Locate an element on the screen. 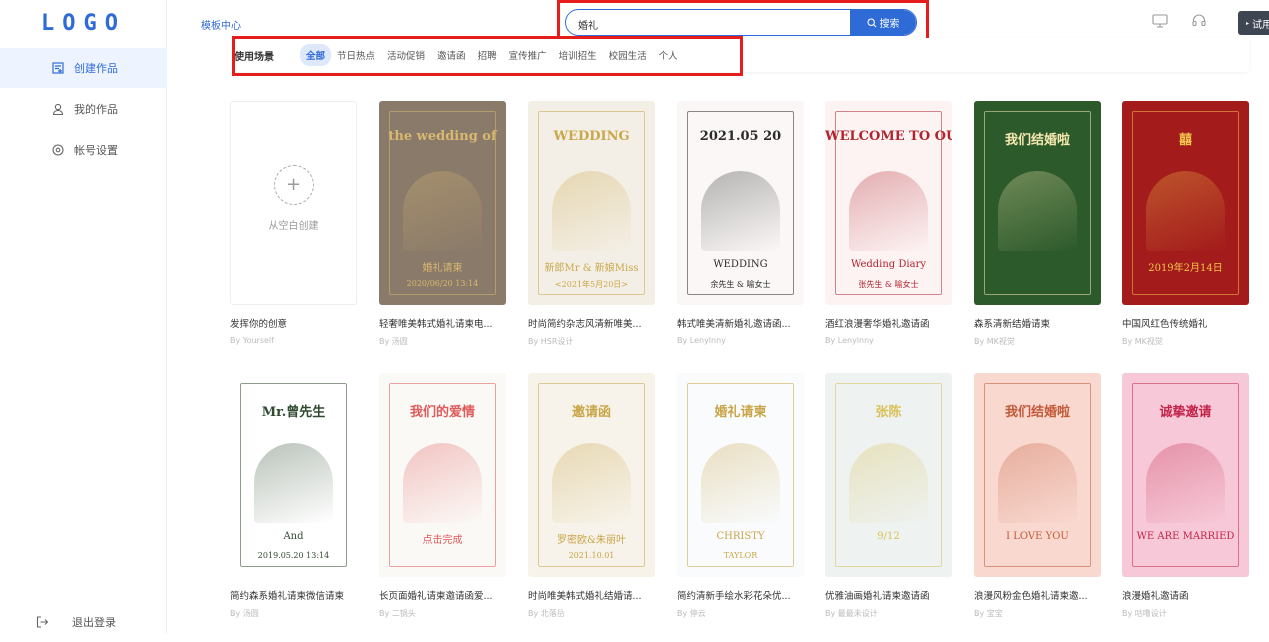  card-author: By Yourself is located at coordinates (252, 340).